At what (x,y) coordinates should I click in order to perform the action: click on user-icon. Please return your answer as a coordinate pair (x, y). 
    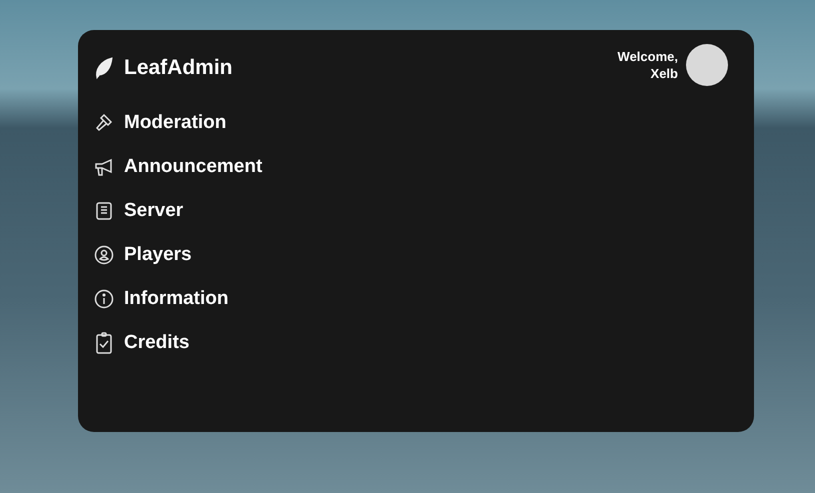
    Looking at the image, I should click on (104, 255).